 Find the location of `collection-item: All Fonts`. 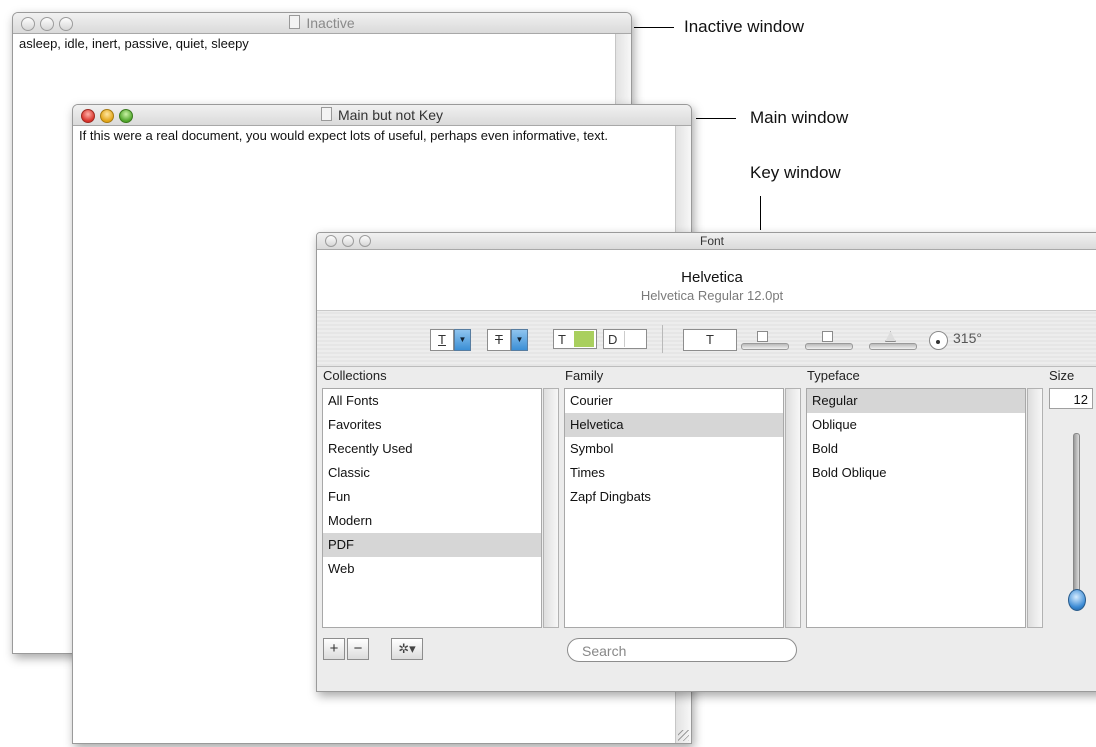

collection-item: All Fonts is located at coordinates (432, 401).